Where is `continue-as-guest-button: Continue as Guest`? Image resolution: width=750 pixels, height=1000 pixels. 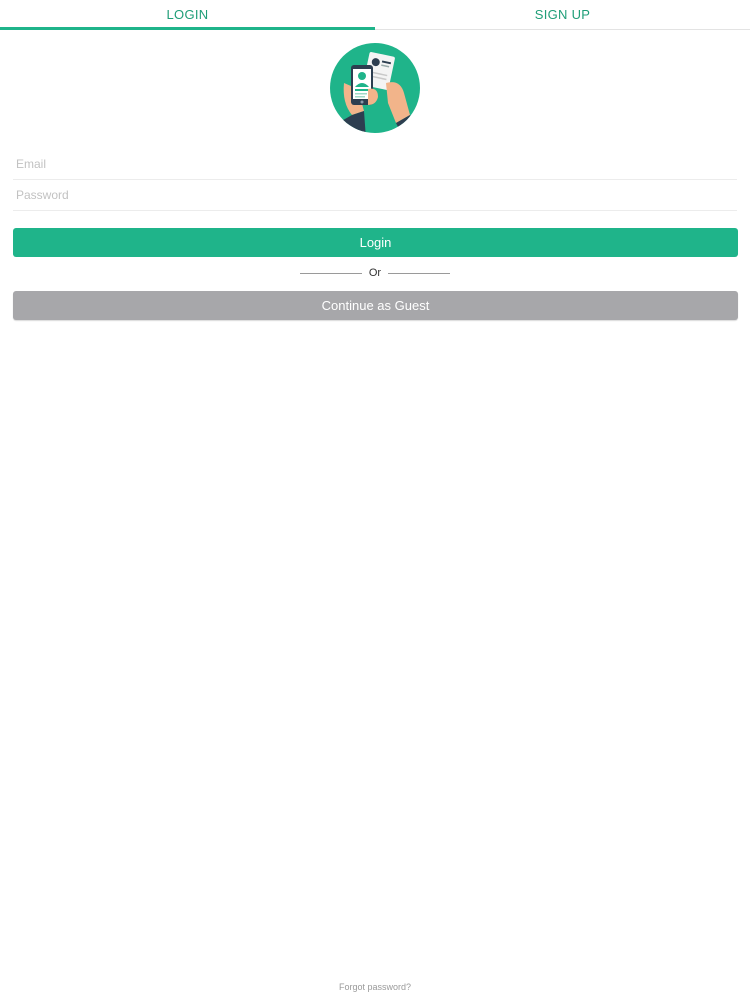
continue-as-guest-button: Continue as Guest is located at coordinates (375, 305).